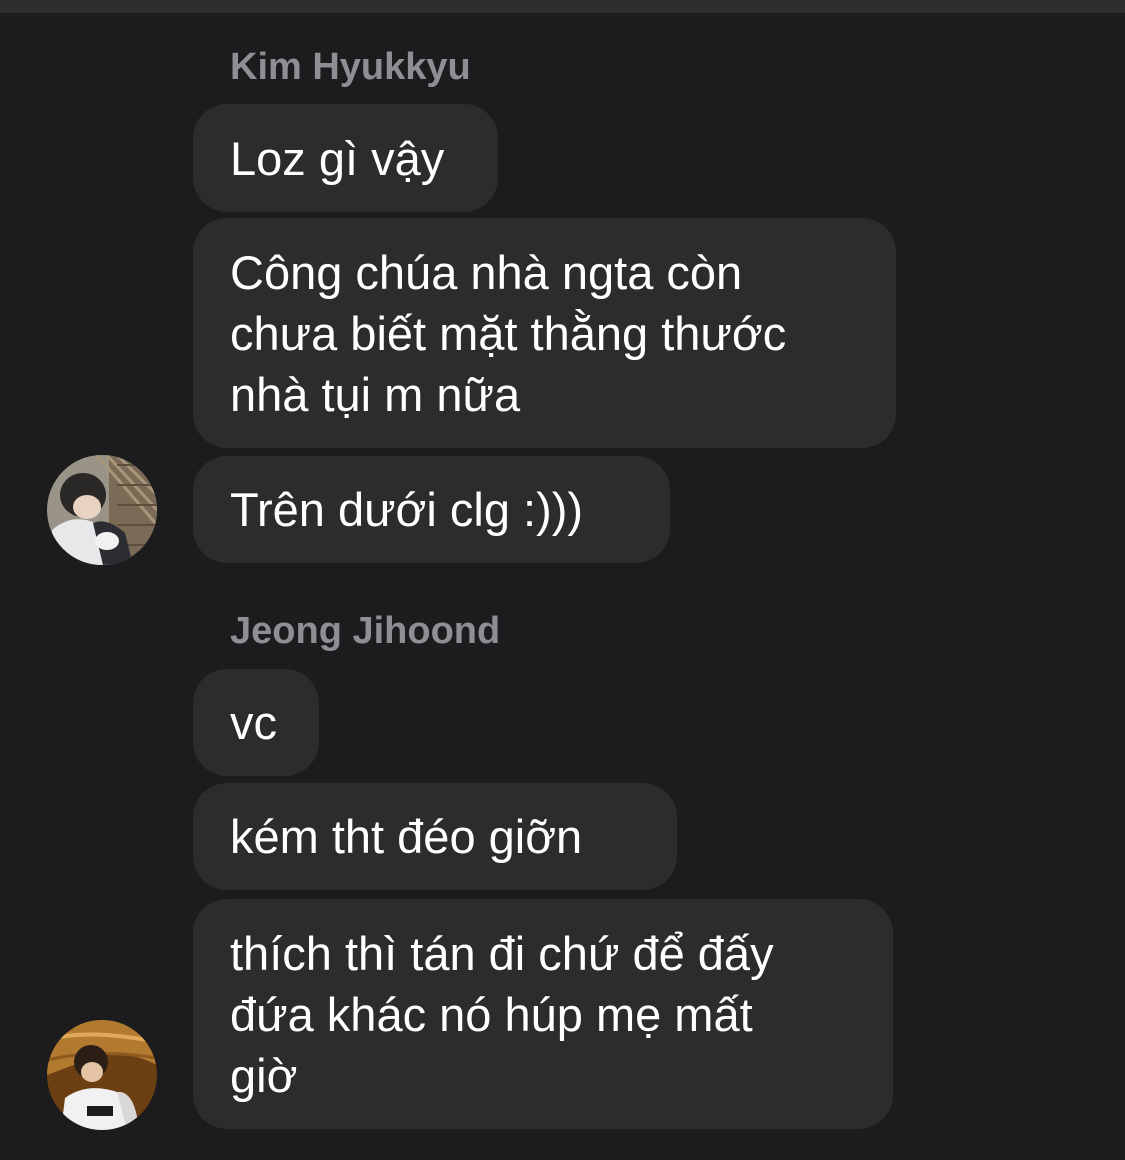  I want to click on message-text: kém tht đéo giỡn, so click(406, 836).